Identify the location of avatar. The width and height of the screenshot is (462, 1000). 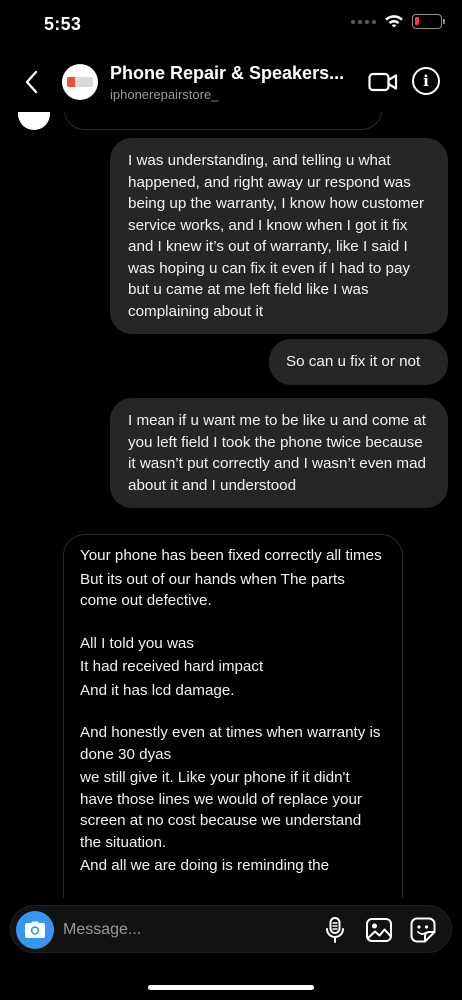
(80, 82).